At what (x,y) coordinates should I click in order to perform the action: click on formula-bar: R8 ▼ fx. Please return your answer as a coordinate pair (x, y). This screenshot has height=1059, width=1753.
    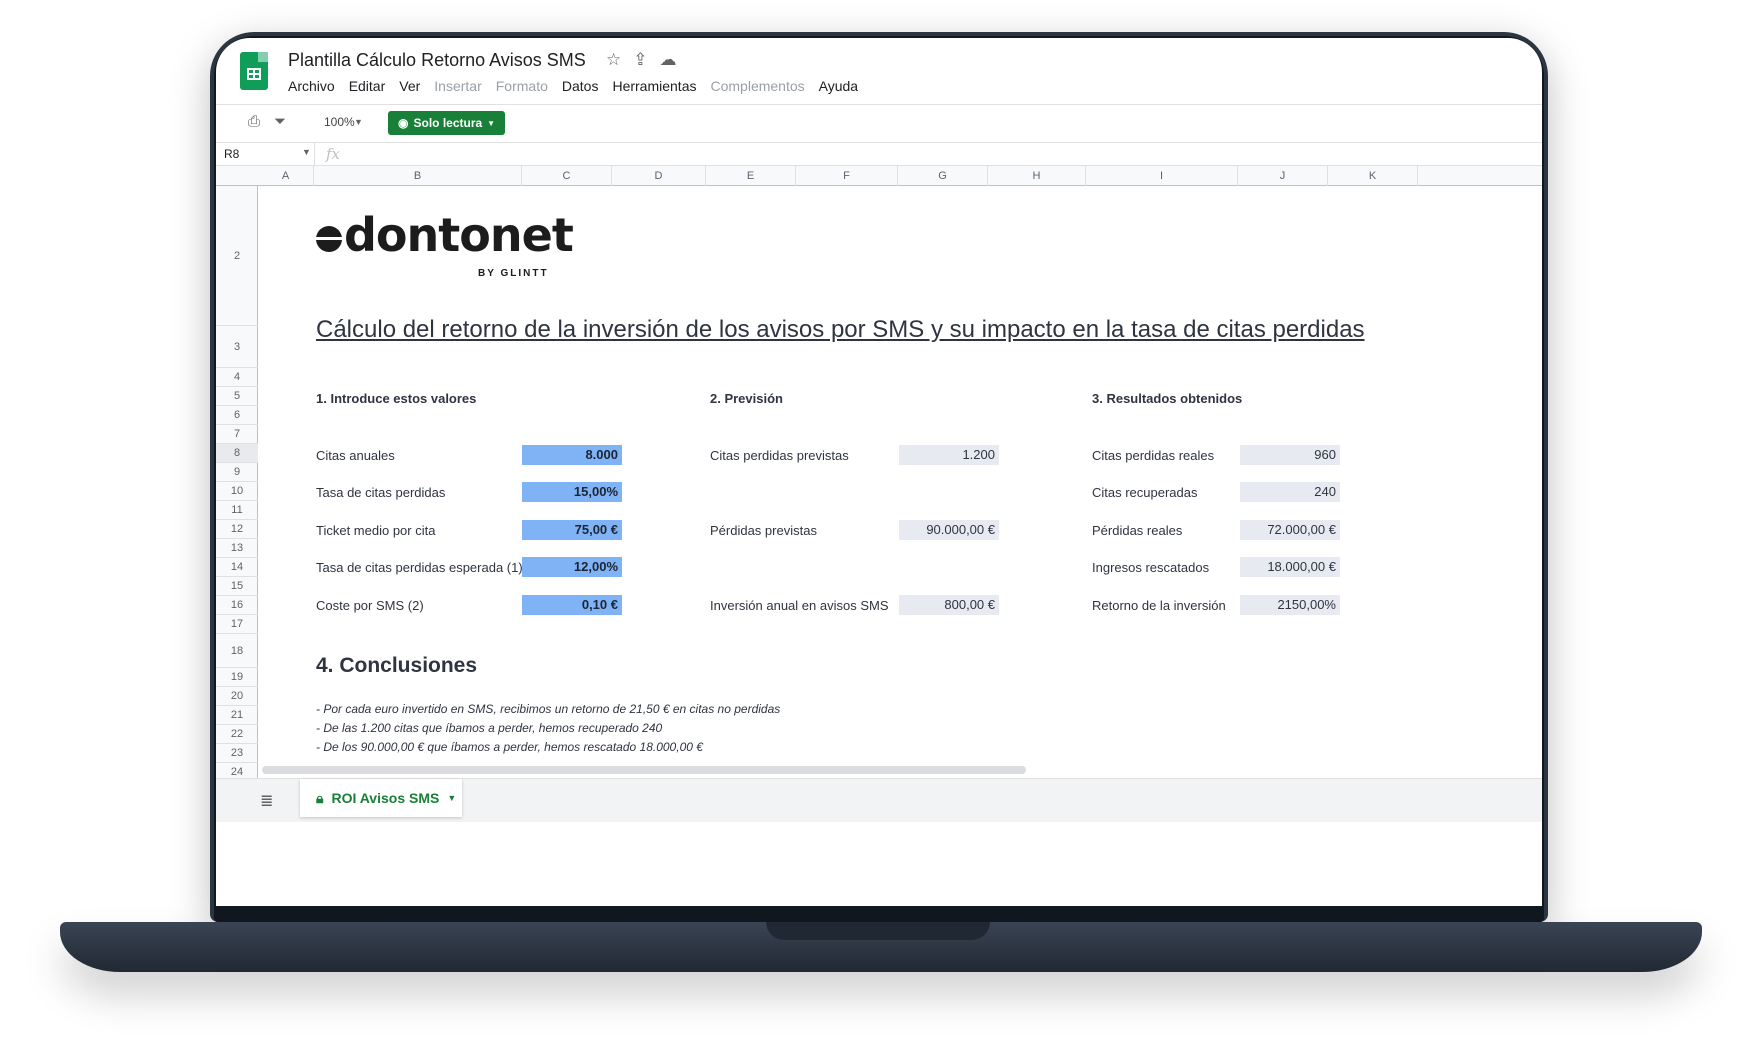
    Looking at the image, I should click on (879, 154).